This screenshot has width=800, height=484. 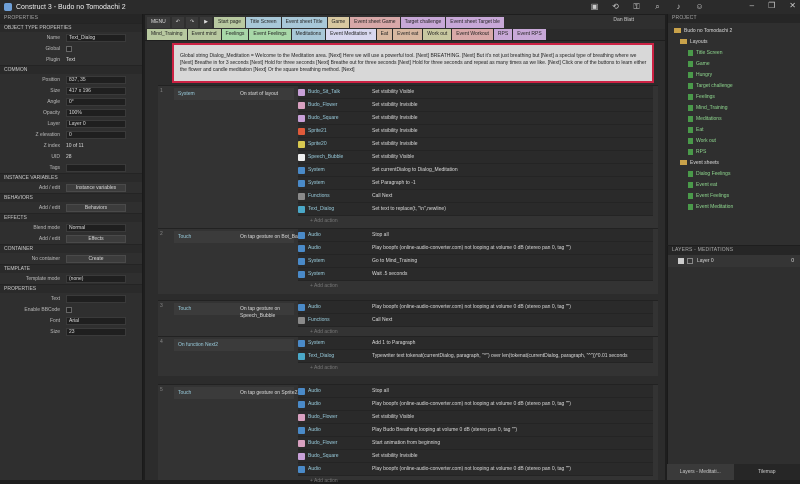 I want to click on tree-eventsheet-item: Dialog Feelings, so click(x=737, y=174).